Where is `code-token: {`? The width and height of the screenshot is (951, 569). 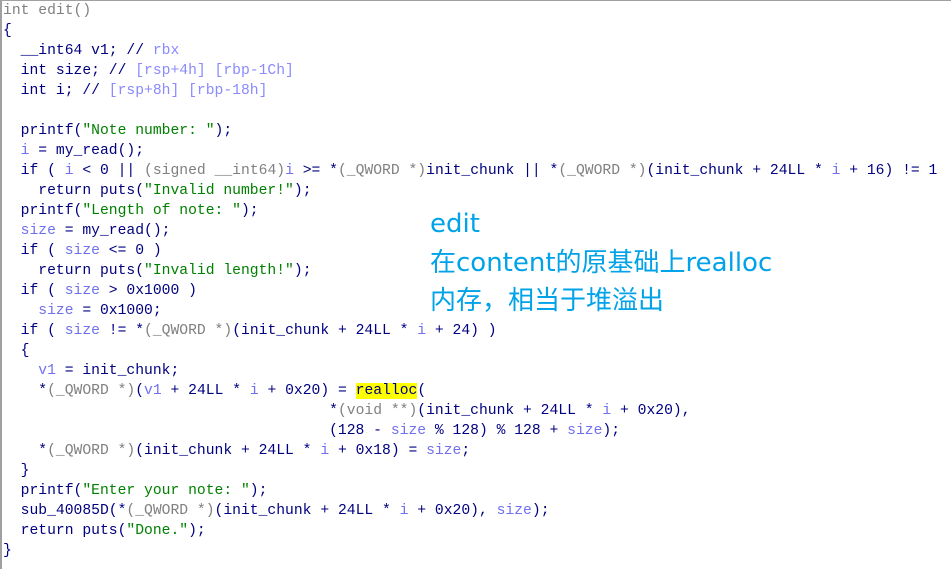 code-token: { is located at coordinates (7, 31).